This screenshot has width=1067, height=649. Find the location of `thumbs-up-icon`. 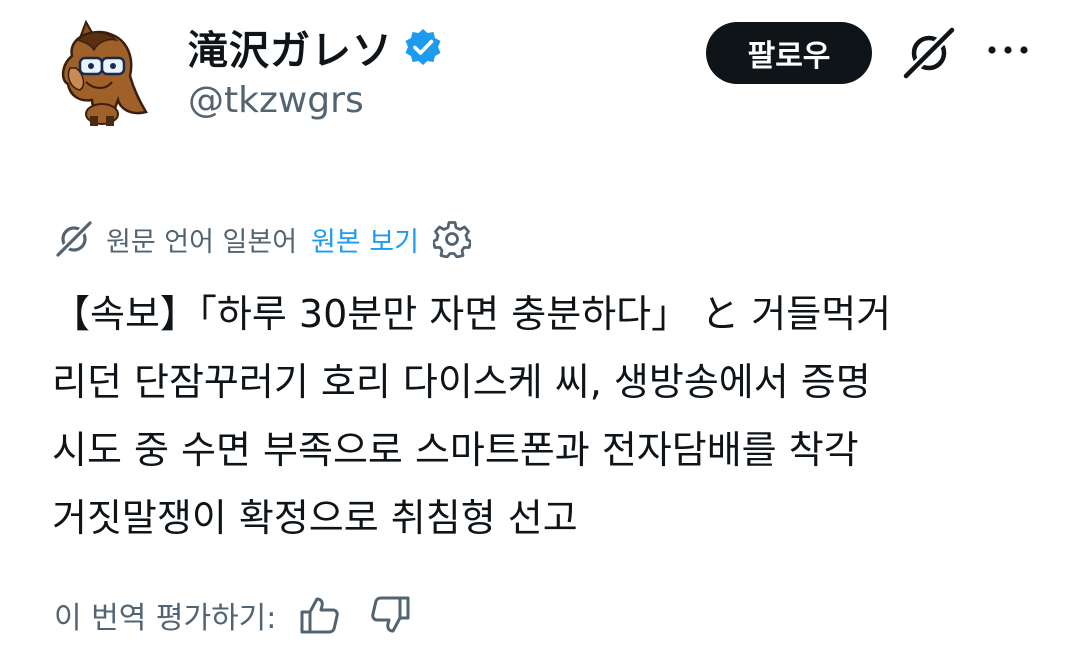

thumbs-up-icon is located at coordinates (319, 615).